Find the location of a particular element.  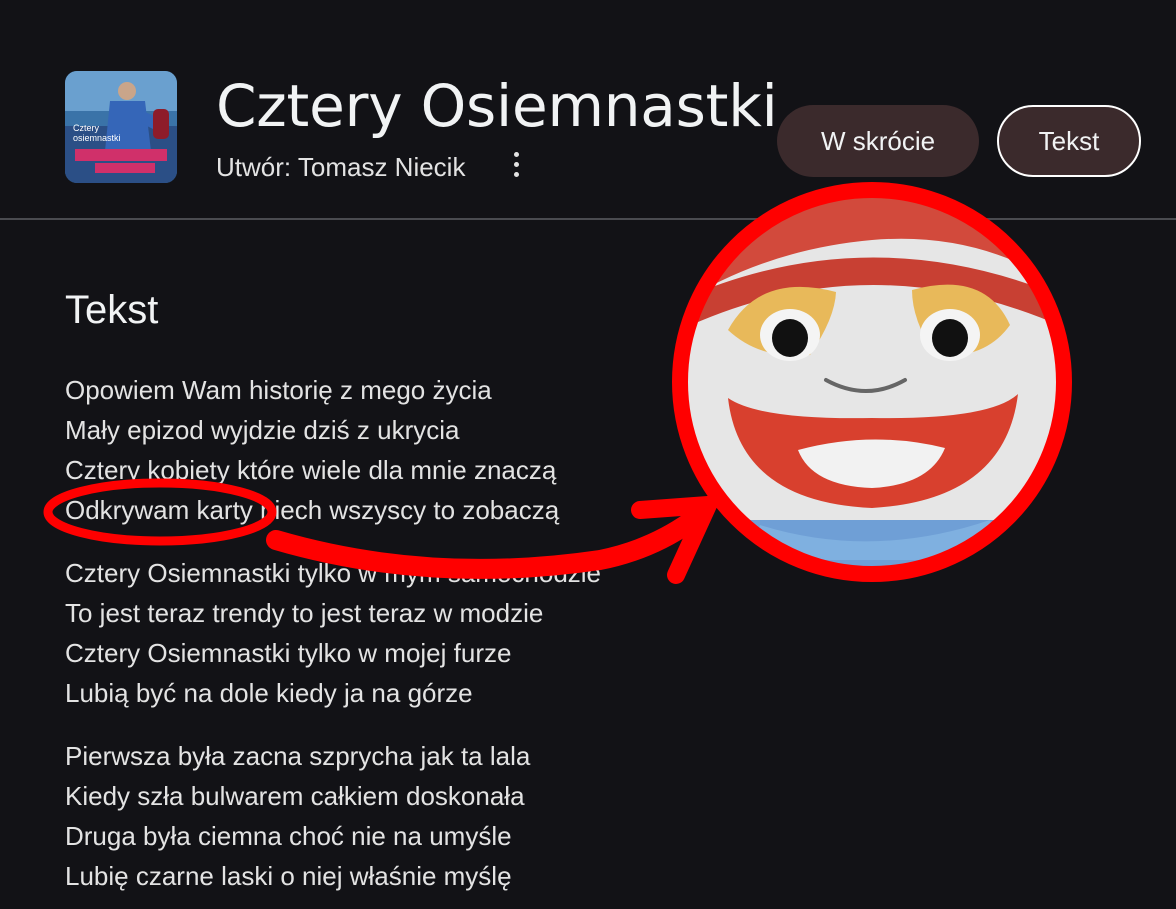

lyrics-heading: Tekst is located at coordinates (112, 310).